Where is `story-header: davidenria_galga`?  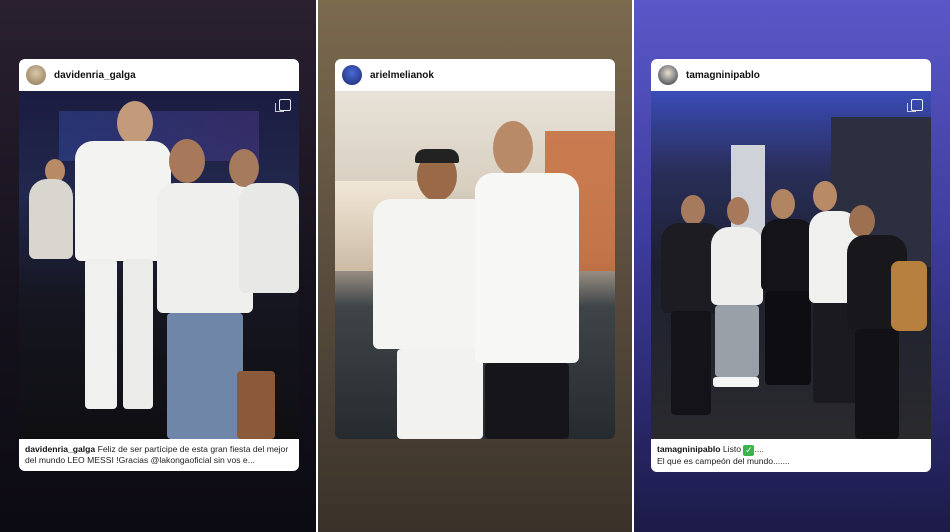 story-header: davidenria_galga is located at coordinates (159, 75).